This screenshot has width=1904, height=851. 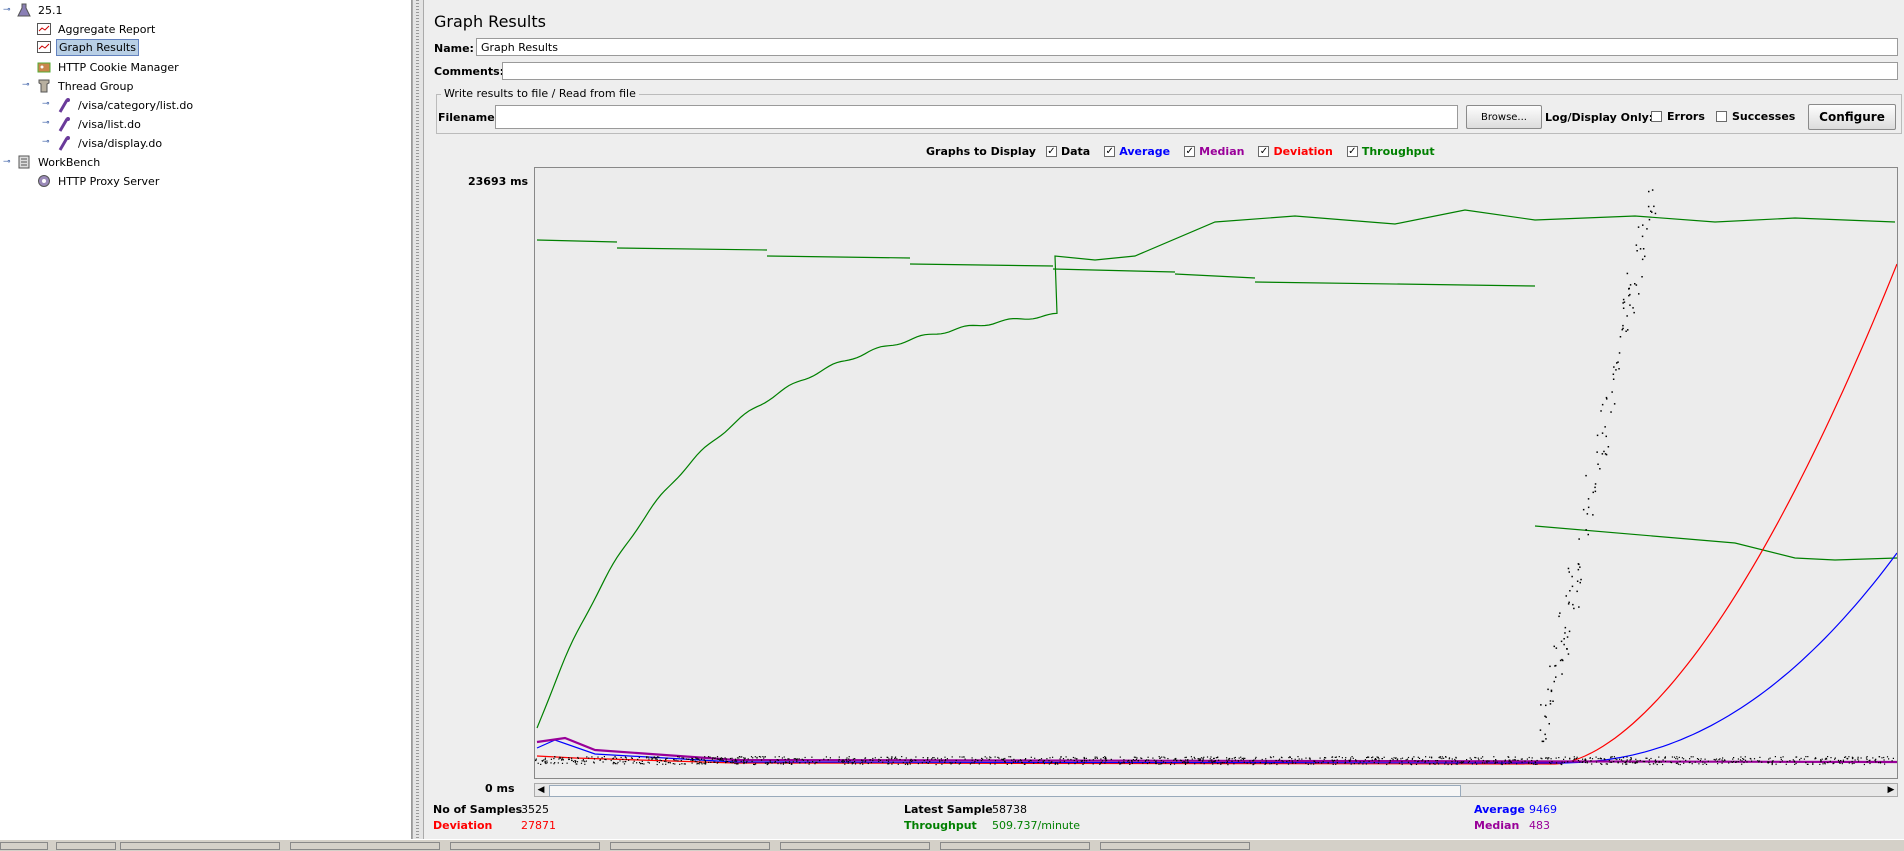 I want to click on tree-item-graph-results: Graph Results, so click(x=87, y=47).